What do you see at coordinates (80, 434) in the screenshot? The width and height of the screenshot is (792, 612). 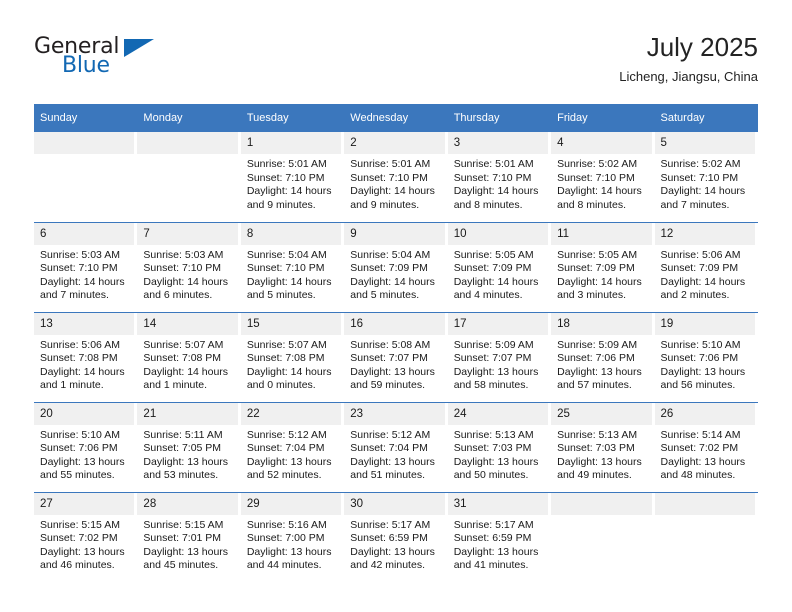 I see `sunrise-text: Sunrise: 5:10 AM` at bounding box center [80, 434].